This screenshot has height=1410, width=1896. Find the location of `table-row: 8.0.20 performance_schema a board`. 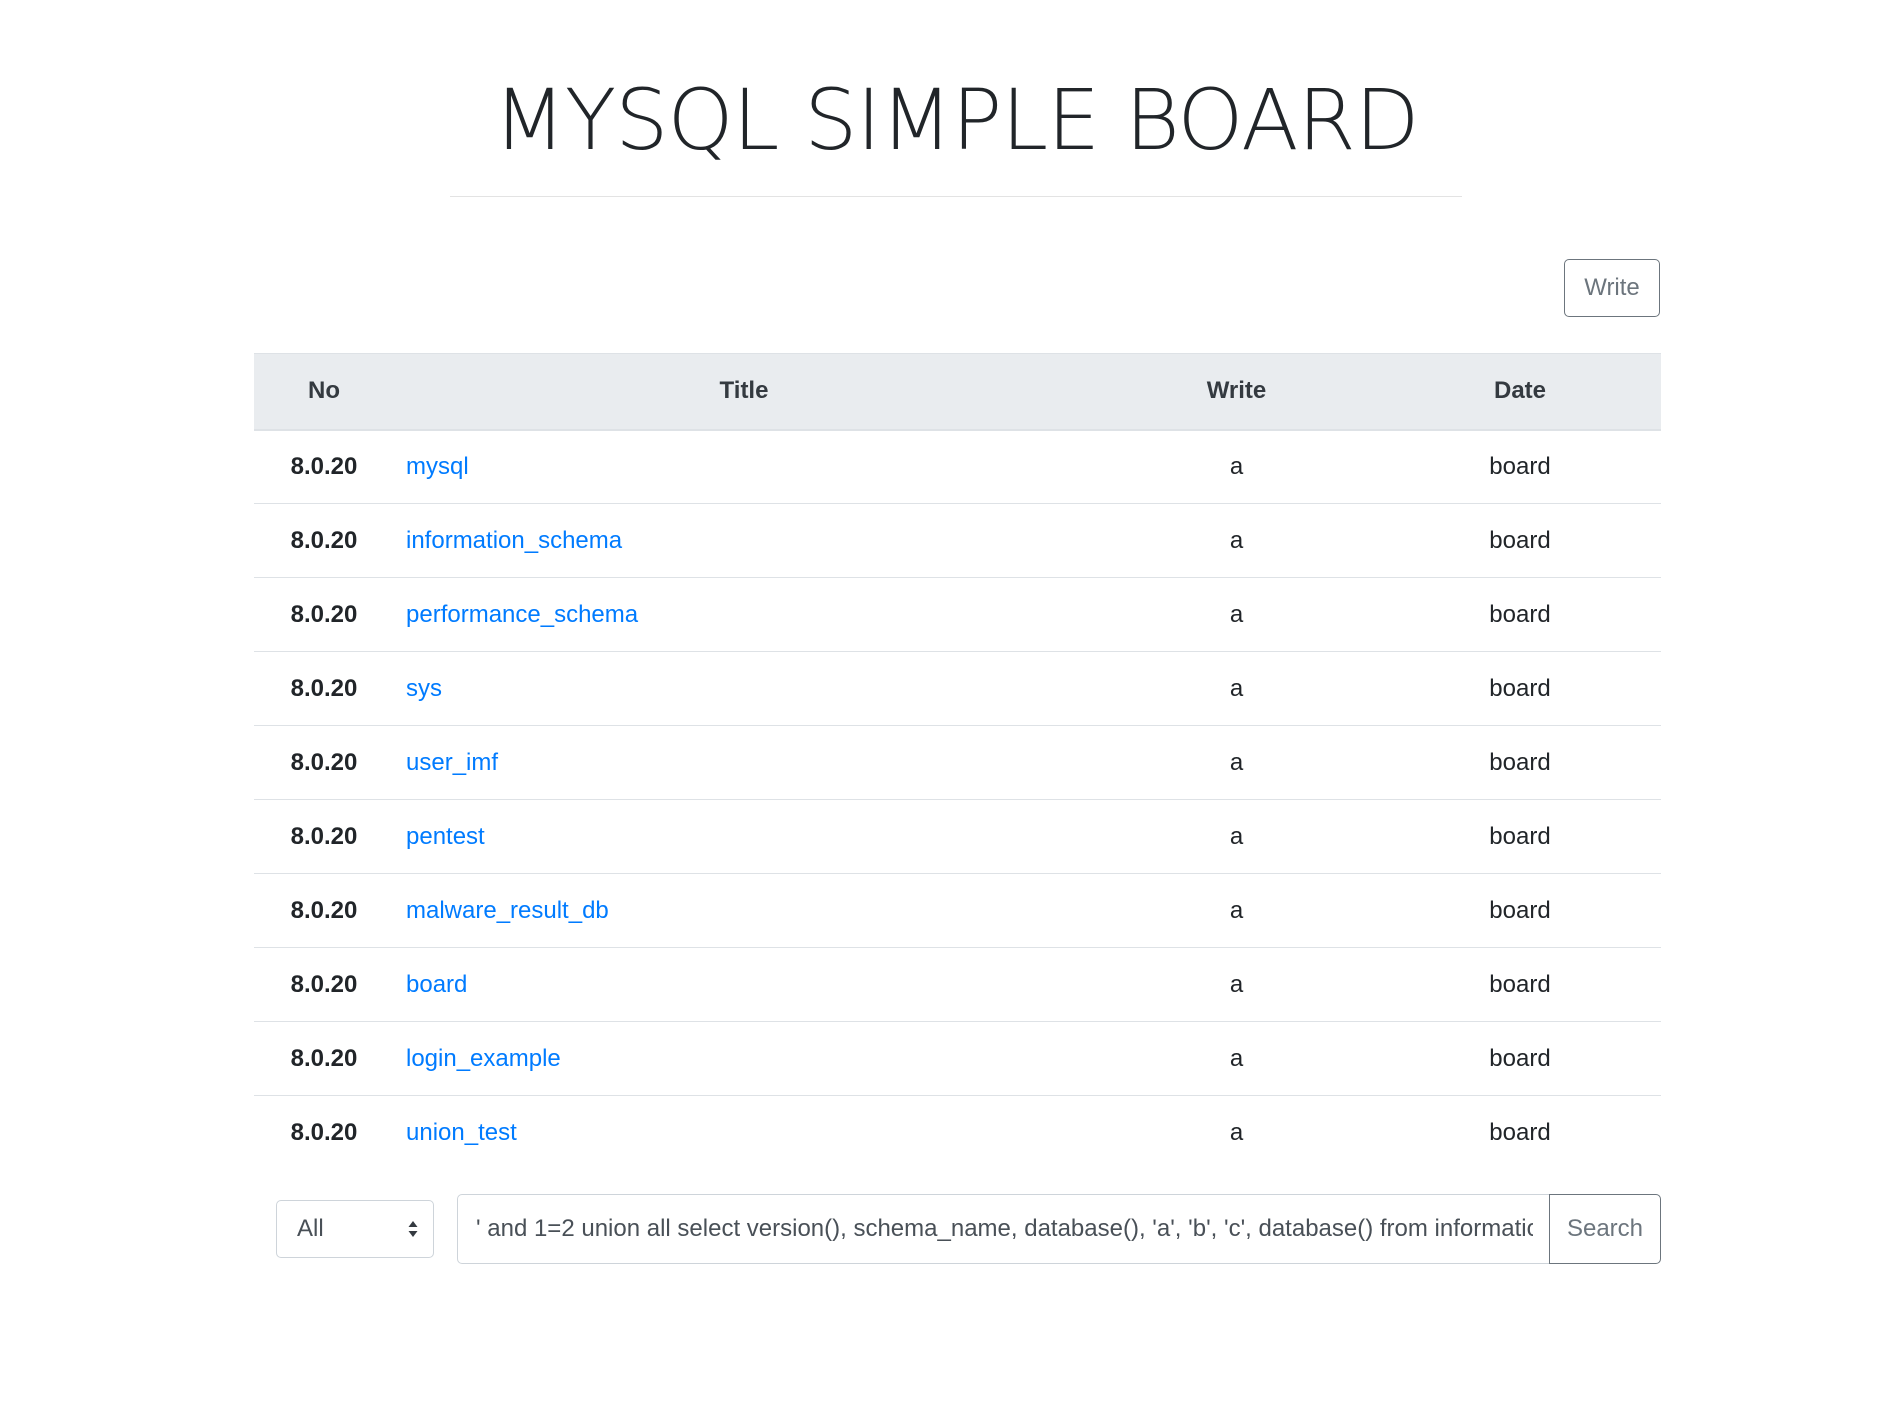

table-row: 8.0.20 performance_schema a board is located at coordinates (957, 614).